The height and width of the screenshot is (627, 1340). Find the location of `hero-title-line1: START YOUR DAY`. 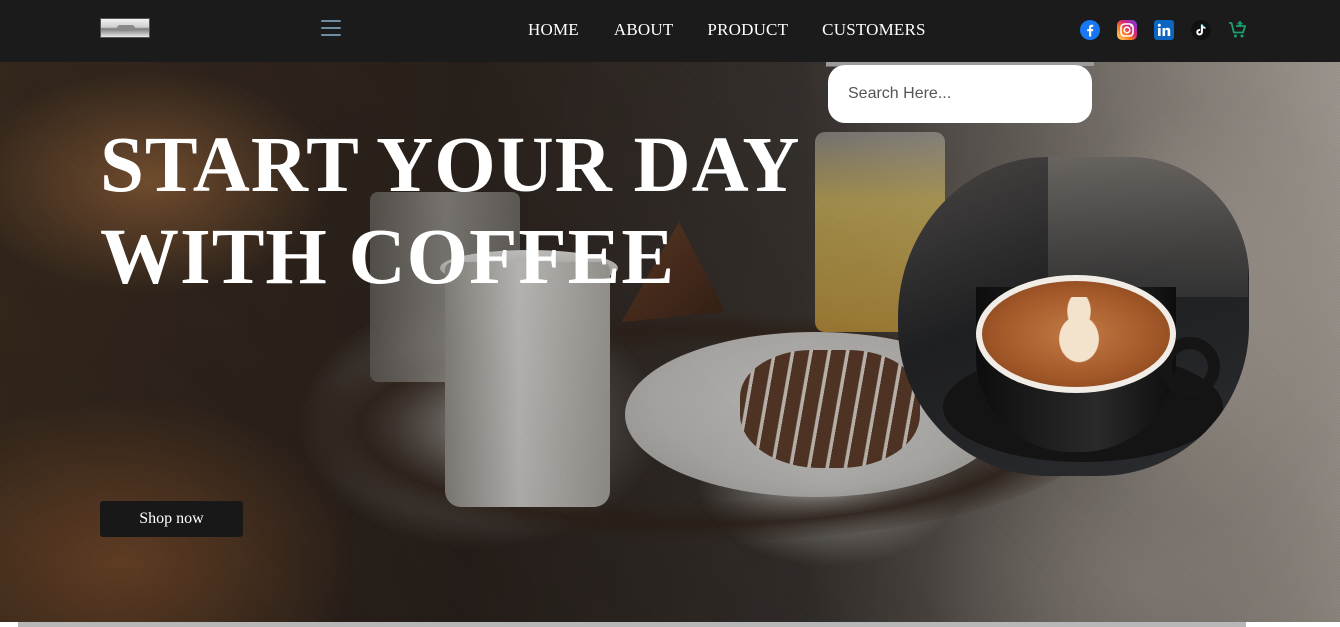

hero-title-line1: START YOUR DAY is located at coordinates (450, 165).